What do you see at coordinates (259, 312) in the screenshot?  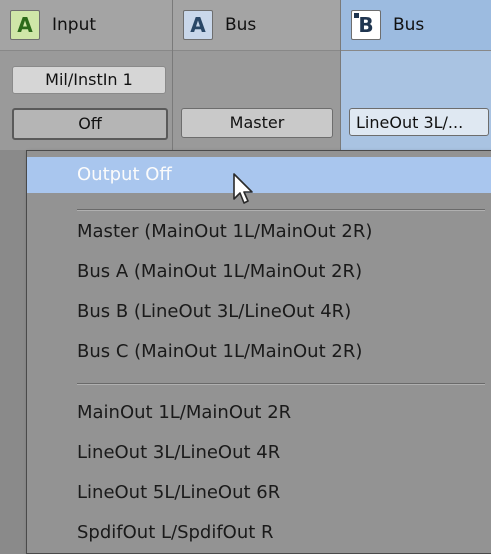 I see `menu-item-bus-b: Bus B (LineOut 3L/LineOut 4R)` at bounding box center [259, 312].